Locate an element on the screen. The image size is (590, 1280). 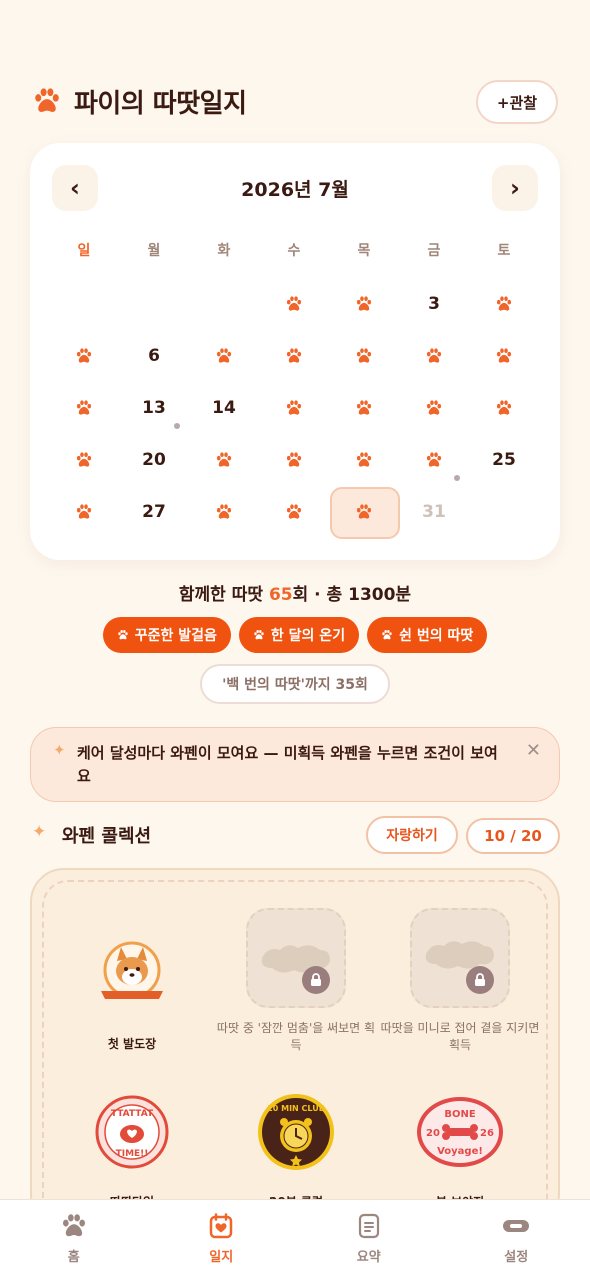
patch-ttattat-time: TTATTAT TIME!! 따땃타임 is located at coordinates (132, 1145).